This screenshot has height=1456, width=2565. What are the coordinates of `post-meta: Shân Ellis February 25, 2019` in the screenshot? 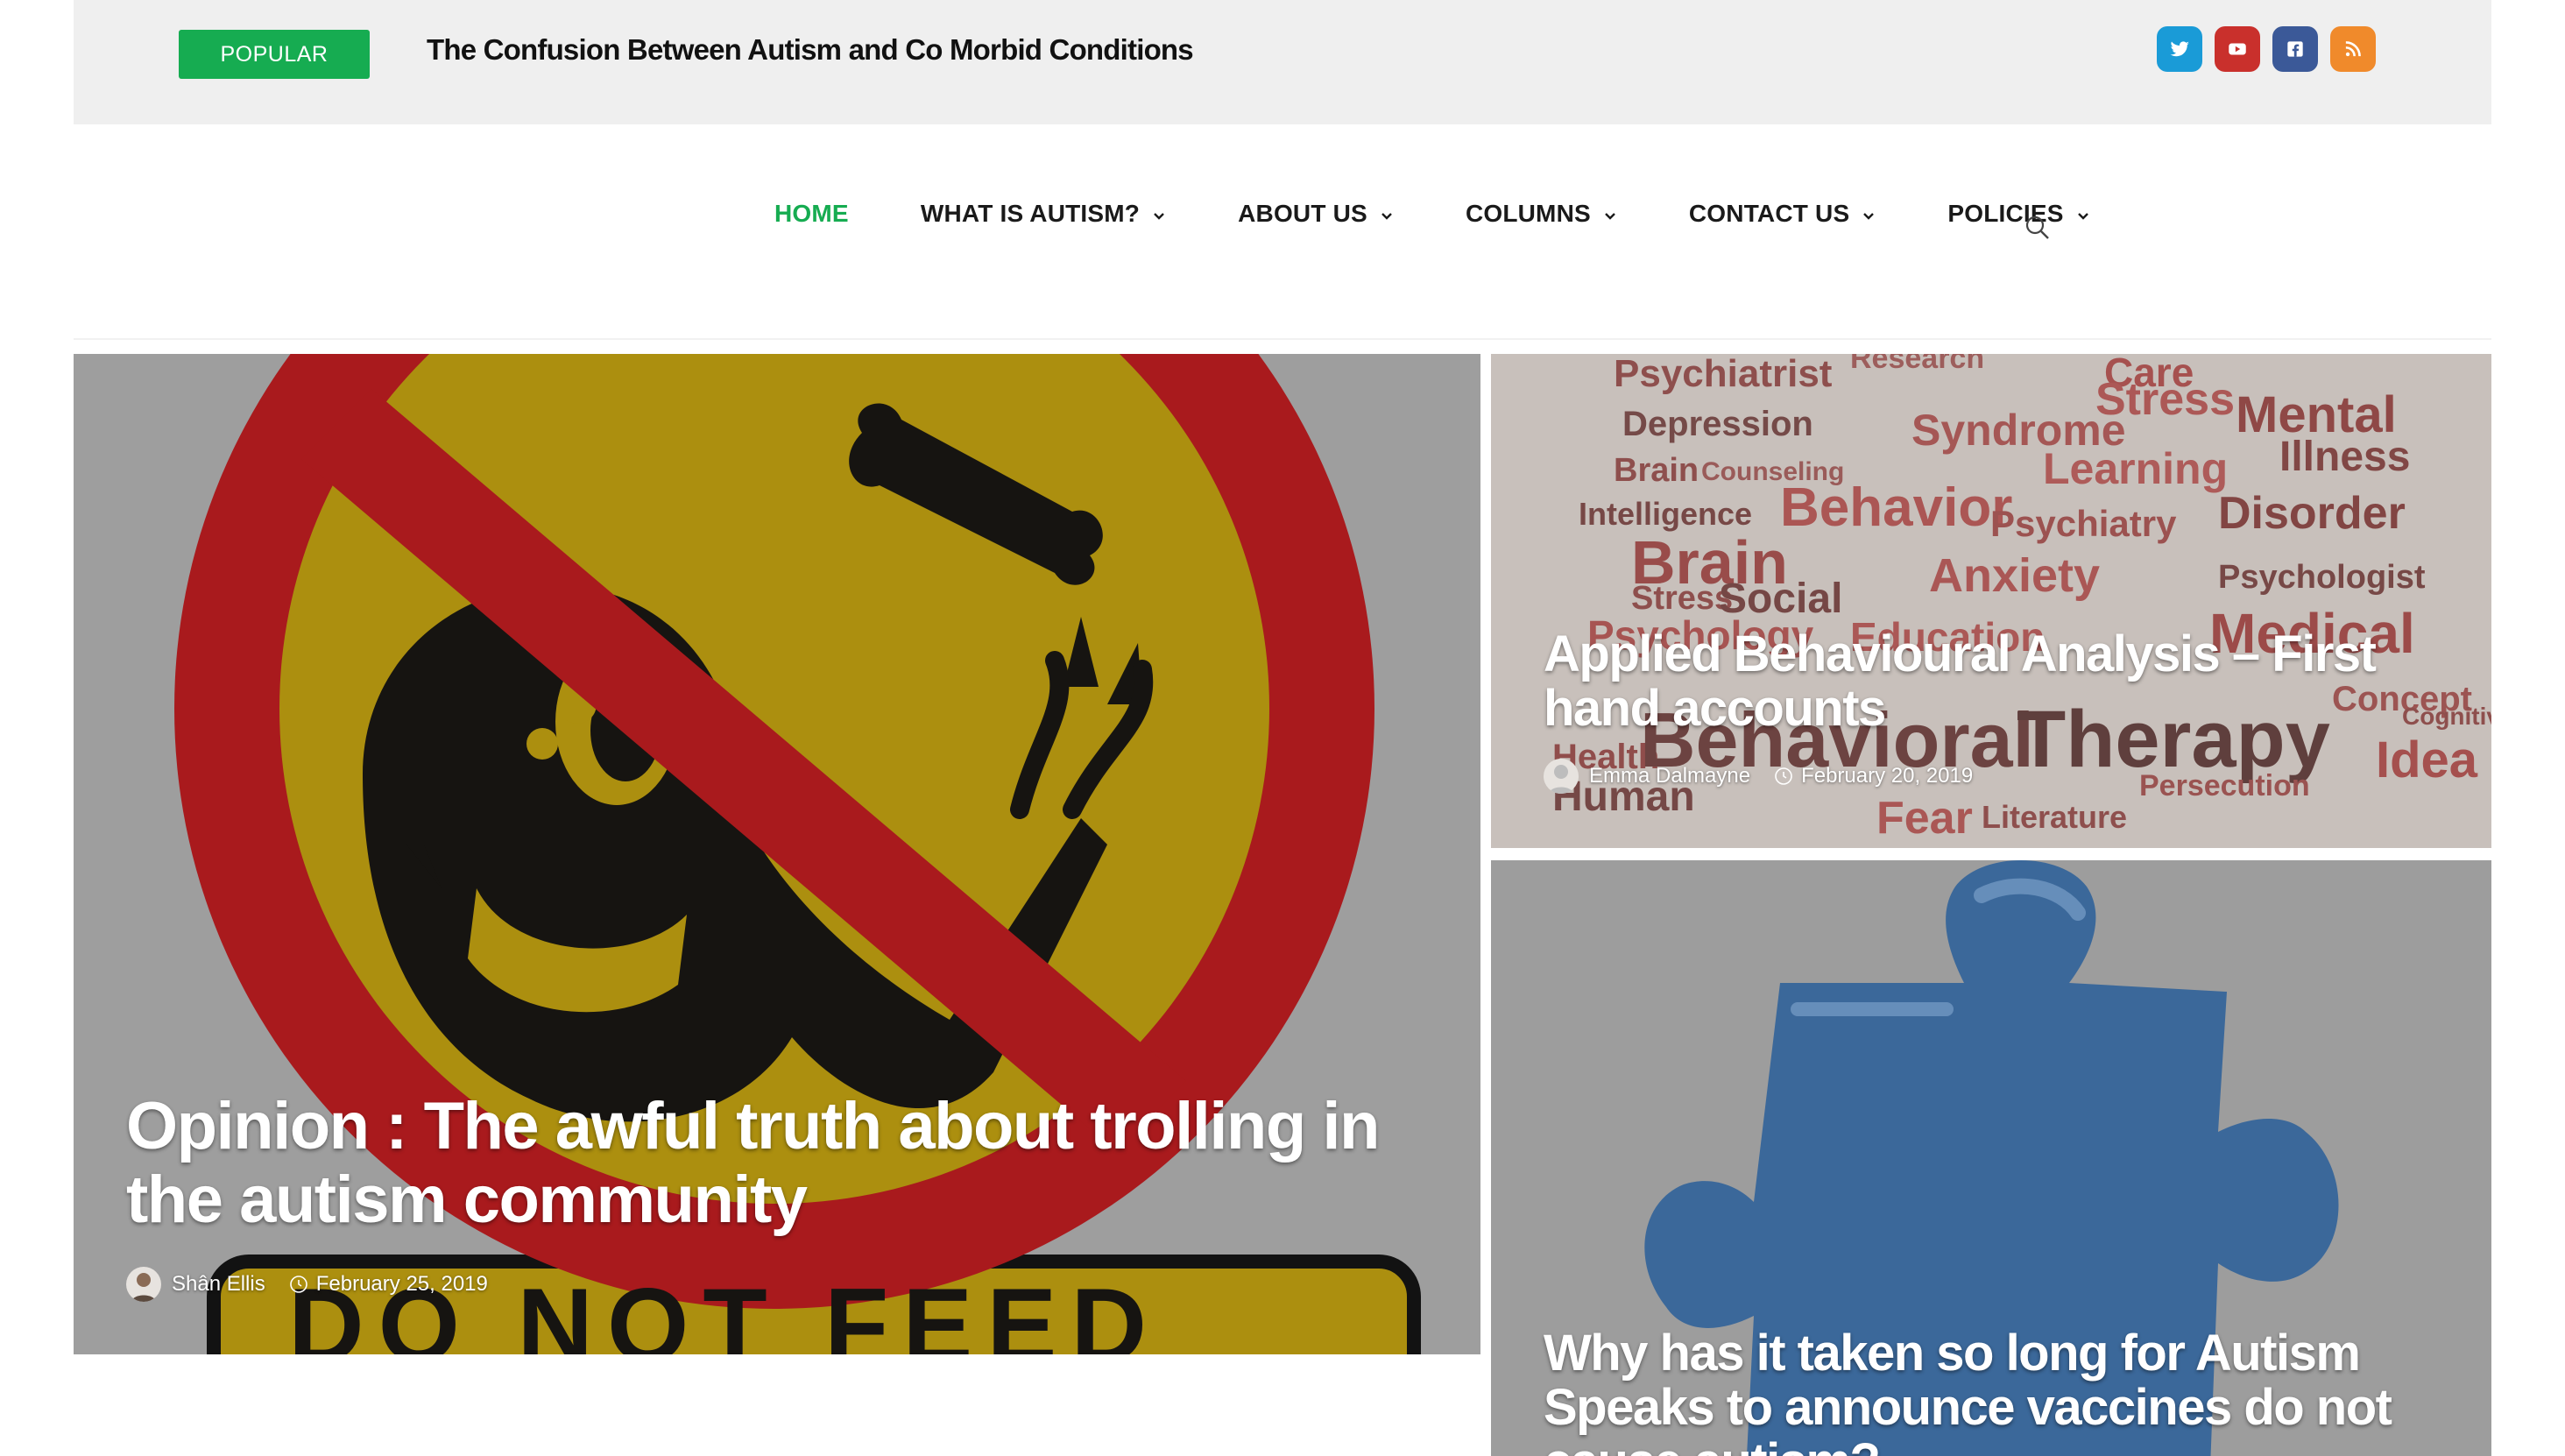 It's located at (307, 1284).